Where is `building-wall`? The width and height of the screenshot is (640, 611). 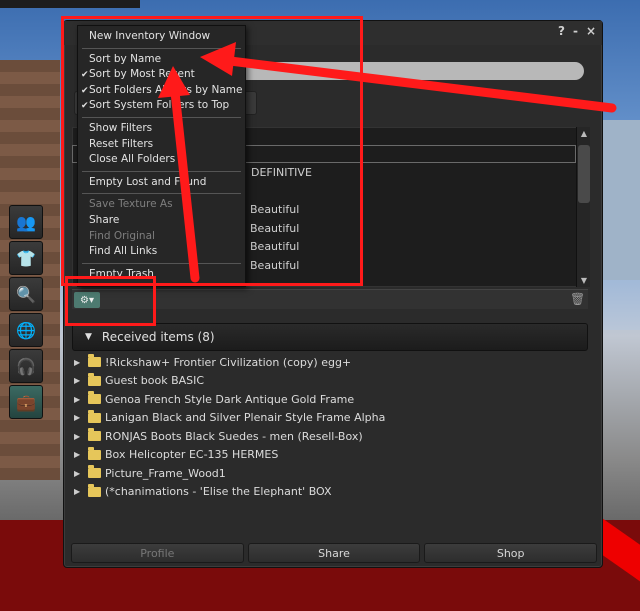 building-wall is located at coordinates (621, 200).